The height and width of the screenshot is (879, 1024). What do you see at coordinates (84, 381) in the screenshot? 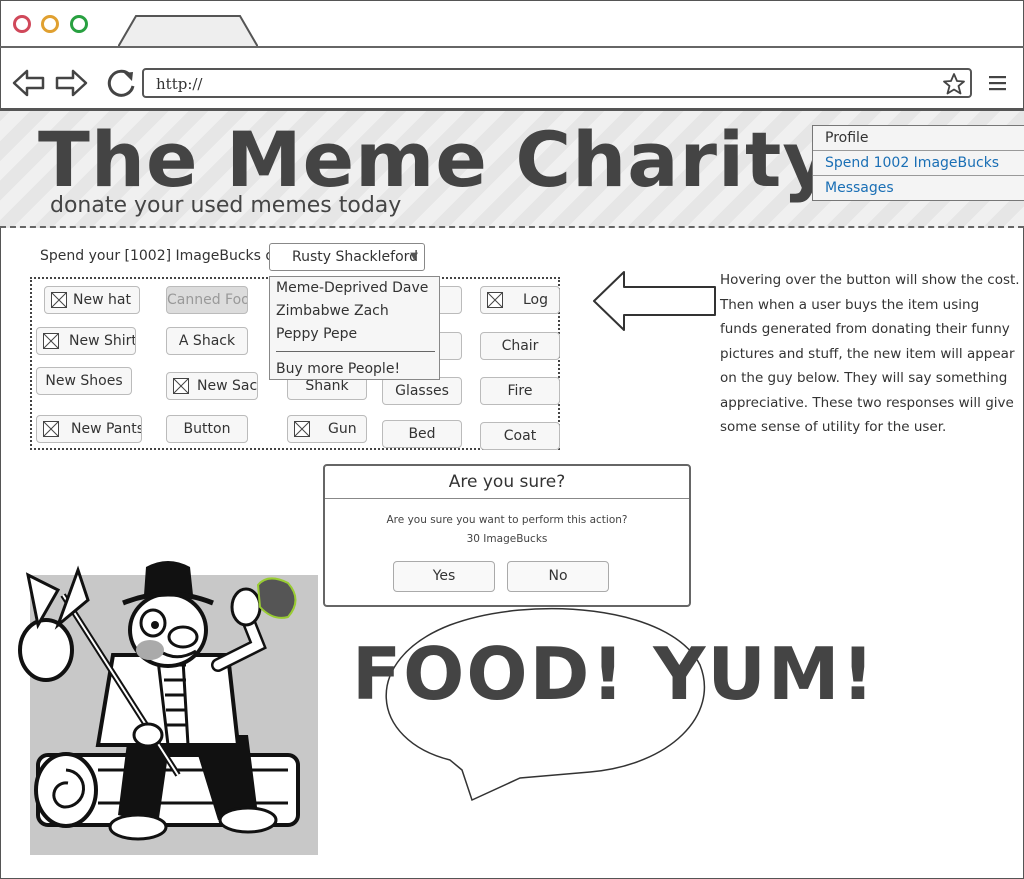
I see `item-new-shoes-button: New Shoes` at bounding box center [84, 381].